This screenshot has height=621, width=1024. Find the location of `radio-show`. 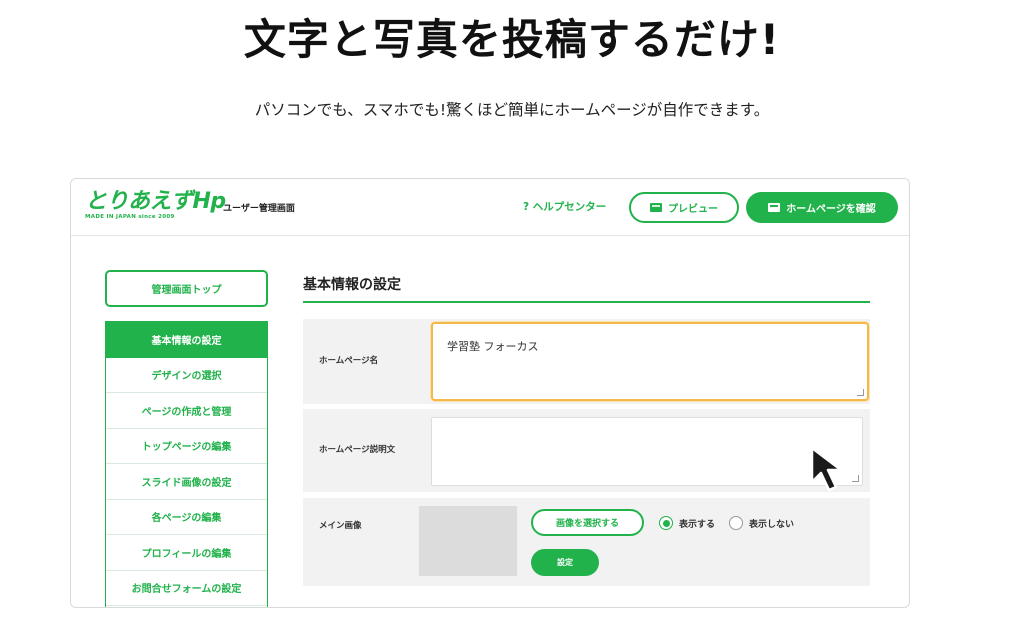

radio-show is located at coordinates (666, 523).